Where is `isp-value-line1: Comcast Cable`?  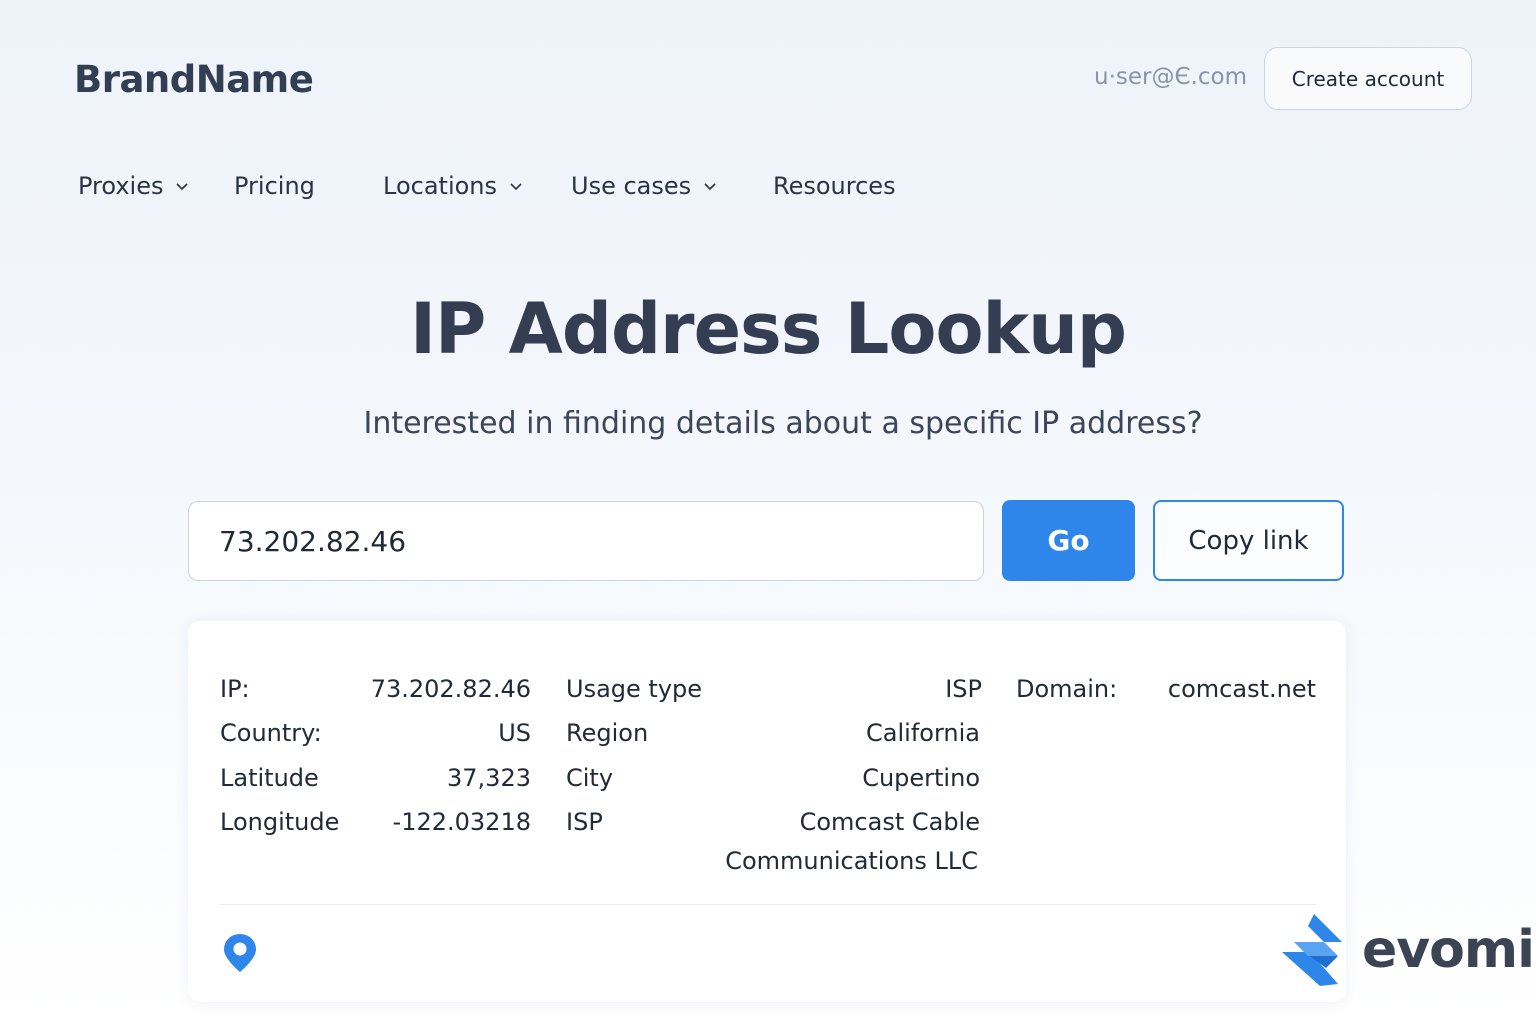 isp-value-line1: Comcast Cable is located at coordinates (889, 822).